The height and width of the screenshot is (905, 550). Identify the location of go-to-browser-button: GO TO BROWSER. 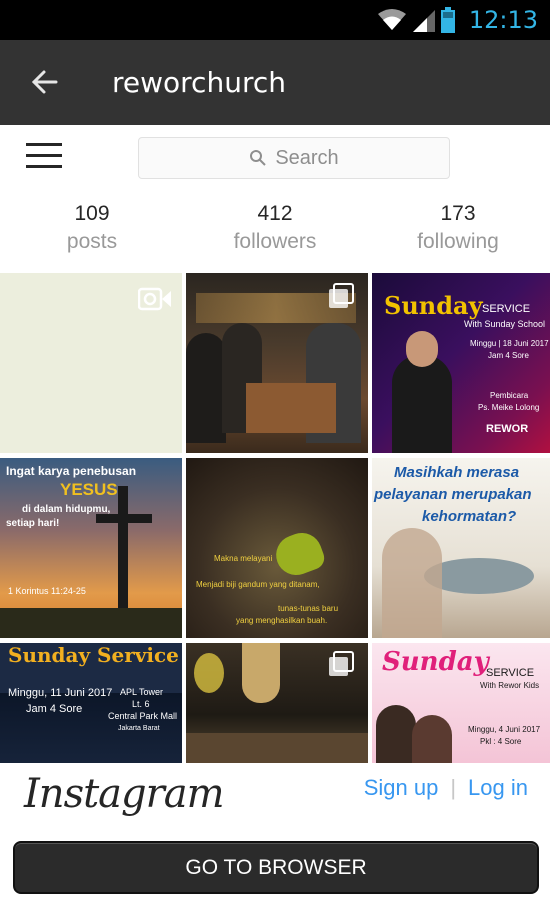
(276, 867).